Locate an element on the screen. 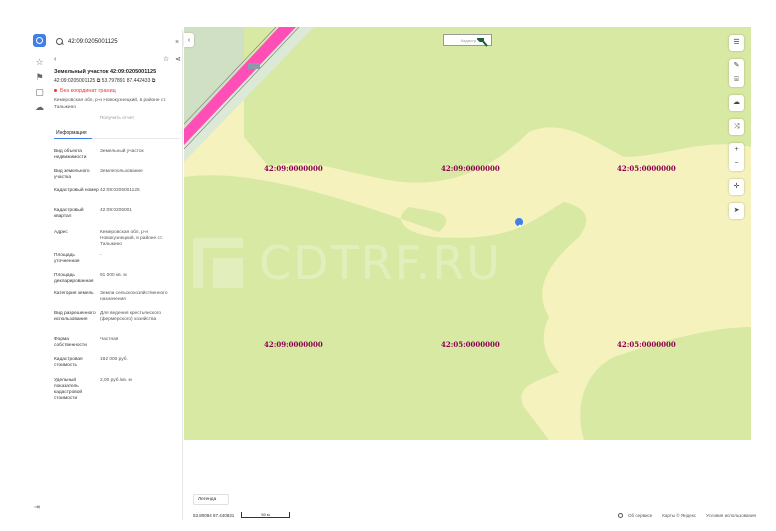 The width and height of the screenshot is (776, 531). object-title: Земельный участок 42:09:0205001125 is located at coordinates (105, 72).